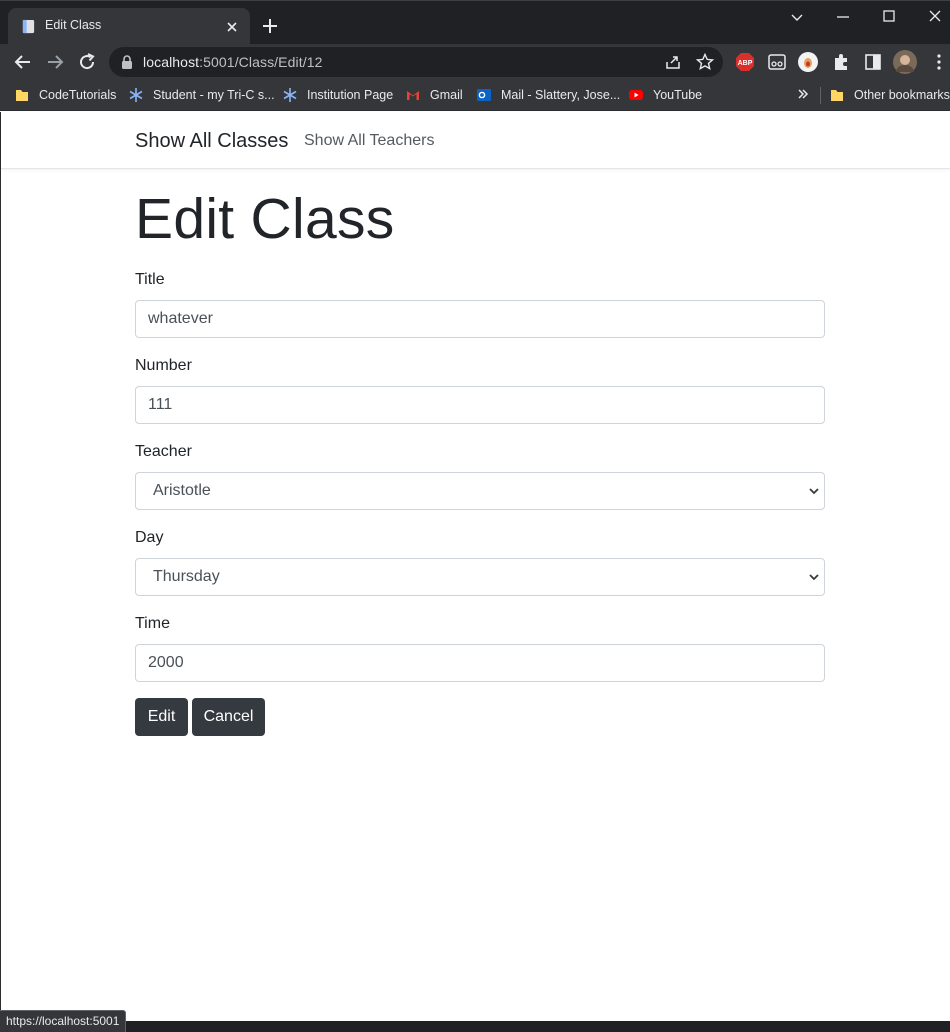 Image resolution: width=950 pixels, height=1032 pixels. What do you see at coordinates (797, 17) in the screenshot?
I see `tab-search-icon` at bounding box center [797, 17].